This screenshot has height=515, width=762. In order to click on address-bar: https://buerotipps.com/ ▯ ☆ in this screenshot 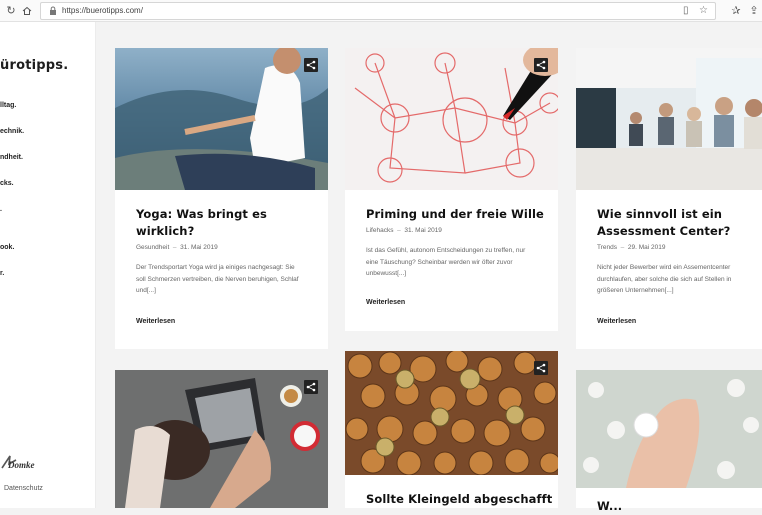, I will do `click(378, 11)`.